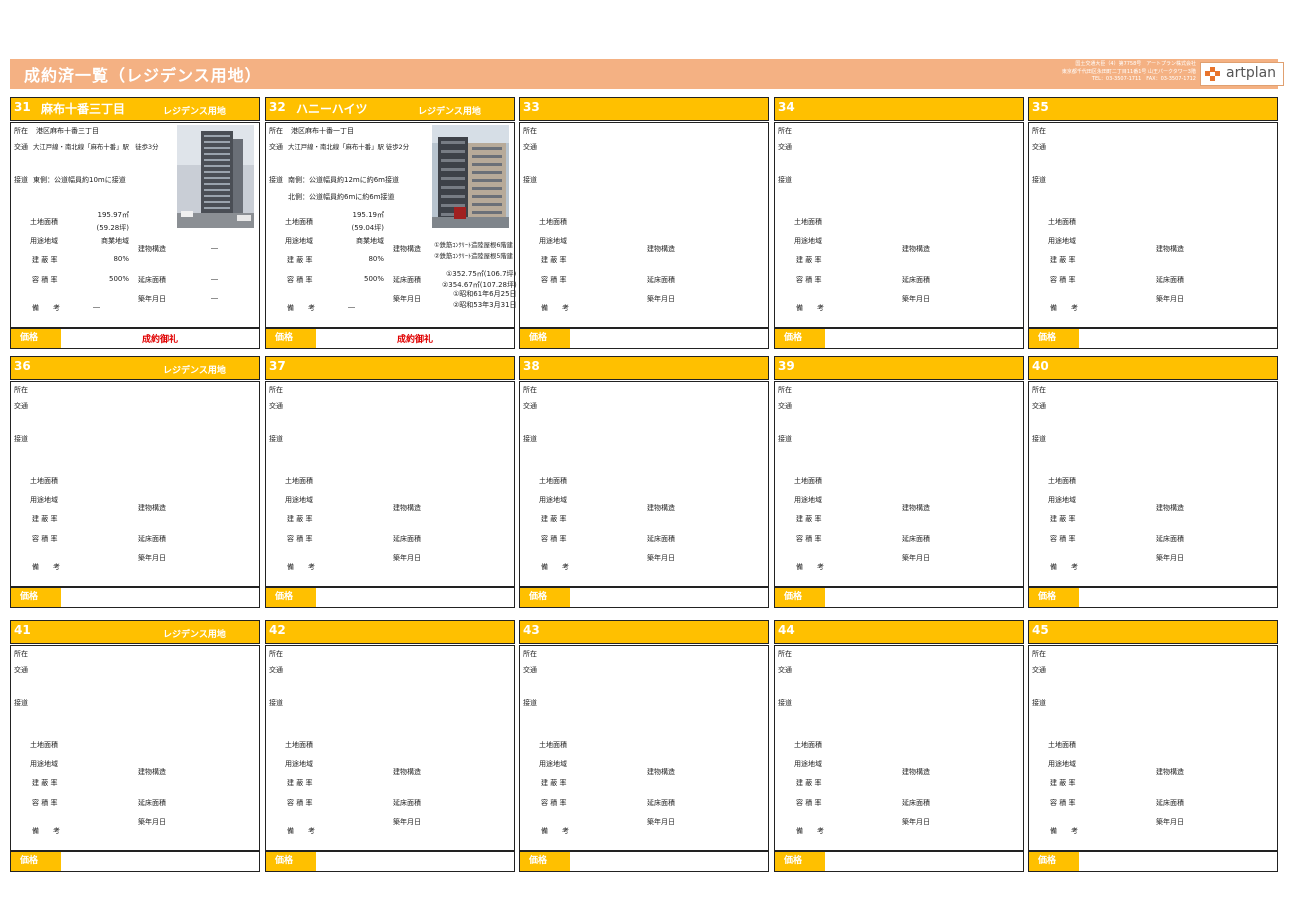 This screenshot has height=919, width=1300. What do you see at coordinates (351, 307) in the screenshot?
I see `remarks-value: ―` at bounding box center [351, 307].